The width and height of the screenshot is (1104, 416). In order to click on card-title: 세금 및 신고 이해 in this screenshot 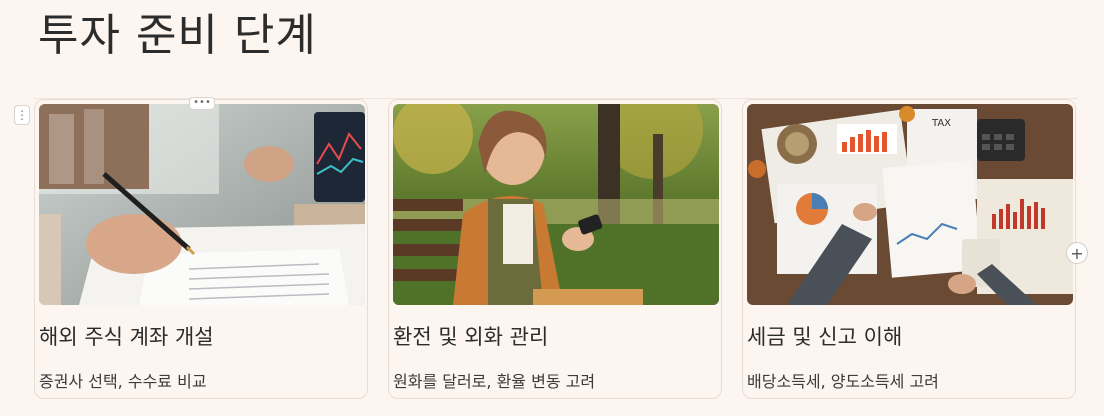, I will do `click(825, 337)`.